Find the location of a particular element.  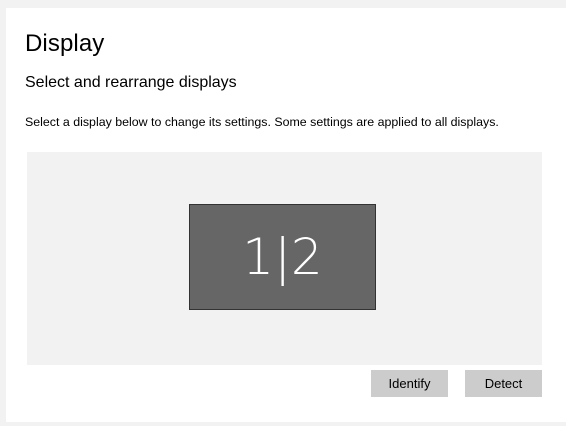

display-monitor-1-2: 1|2 is located at coordinates (282, 257).